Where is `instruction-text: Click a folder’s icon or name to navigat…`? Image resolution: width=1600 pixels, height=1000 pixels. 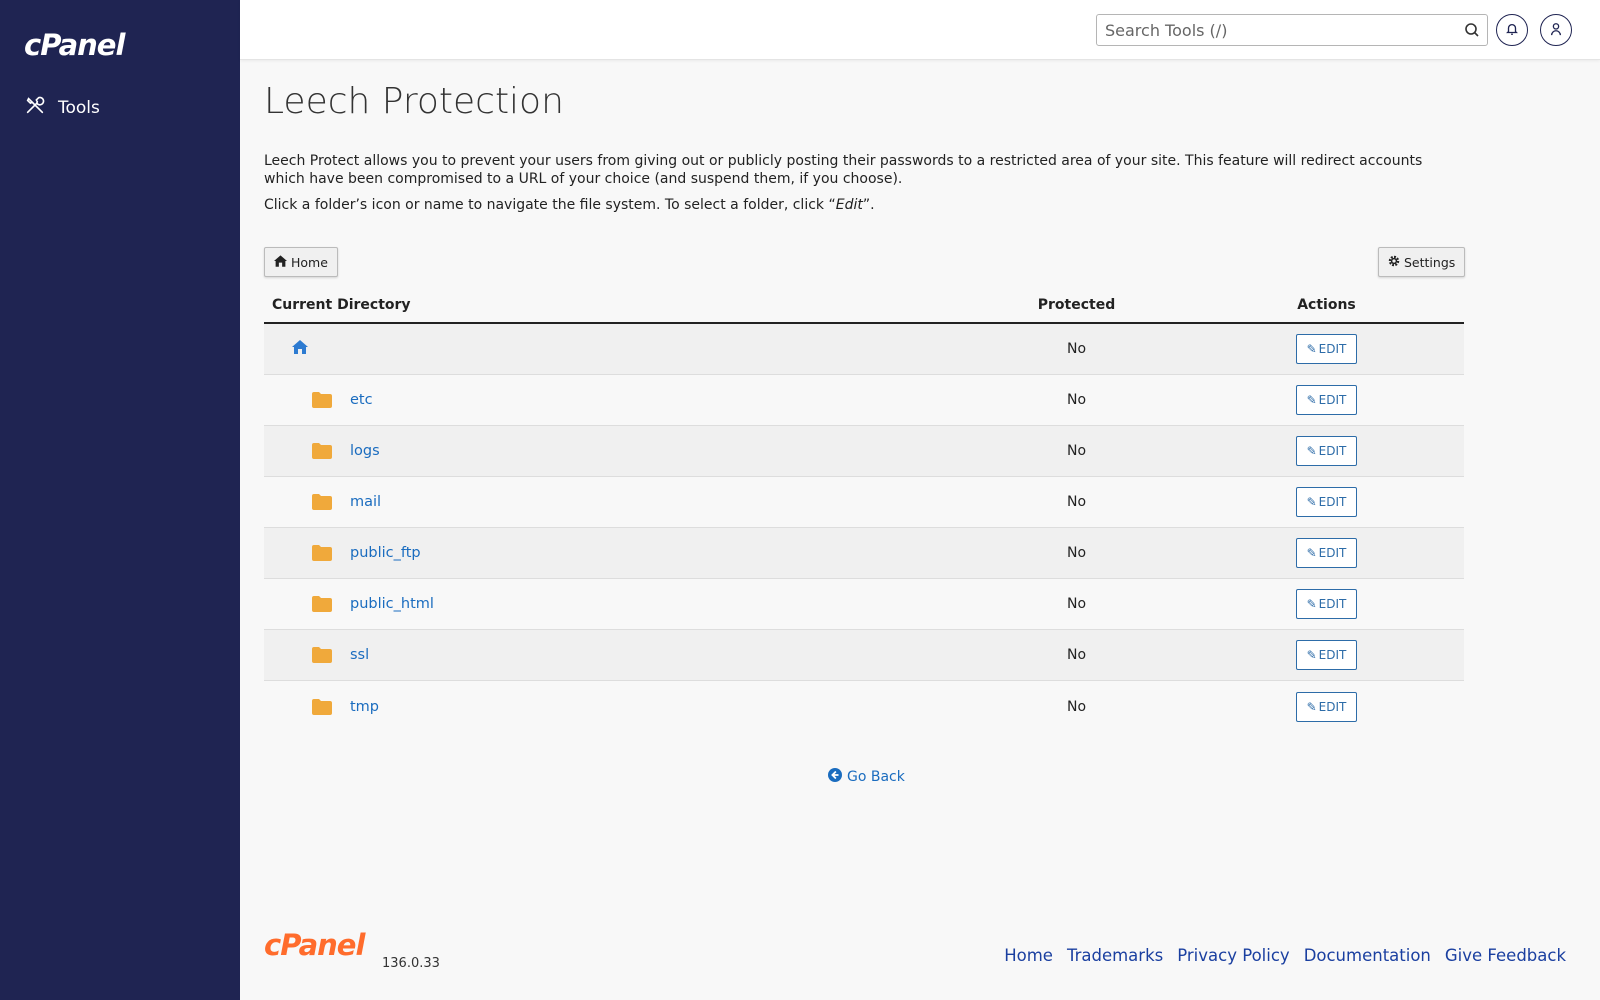 instruction-text: Click a folder’s icon or name to navigat… is located at coordinates (569, 205).